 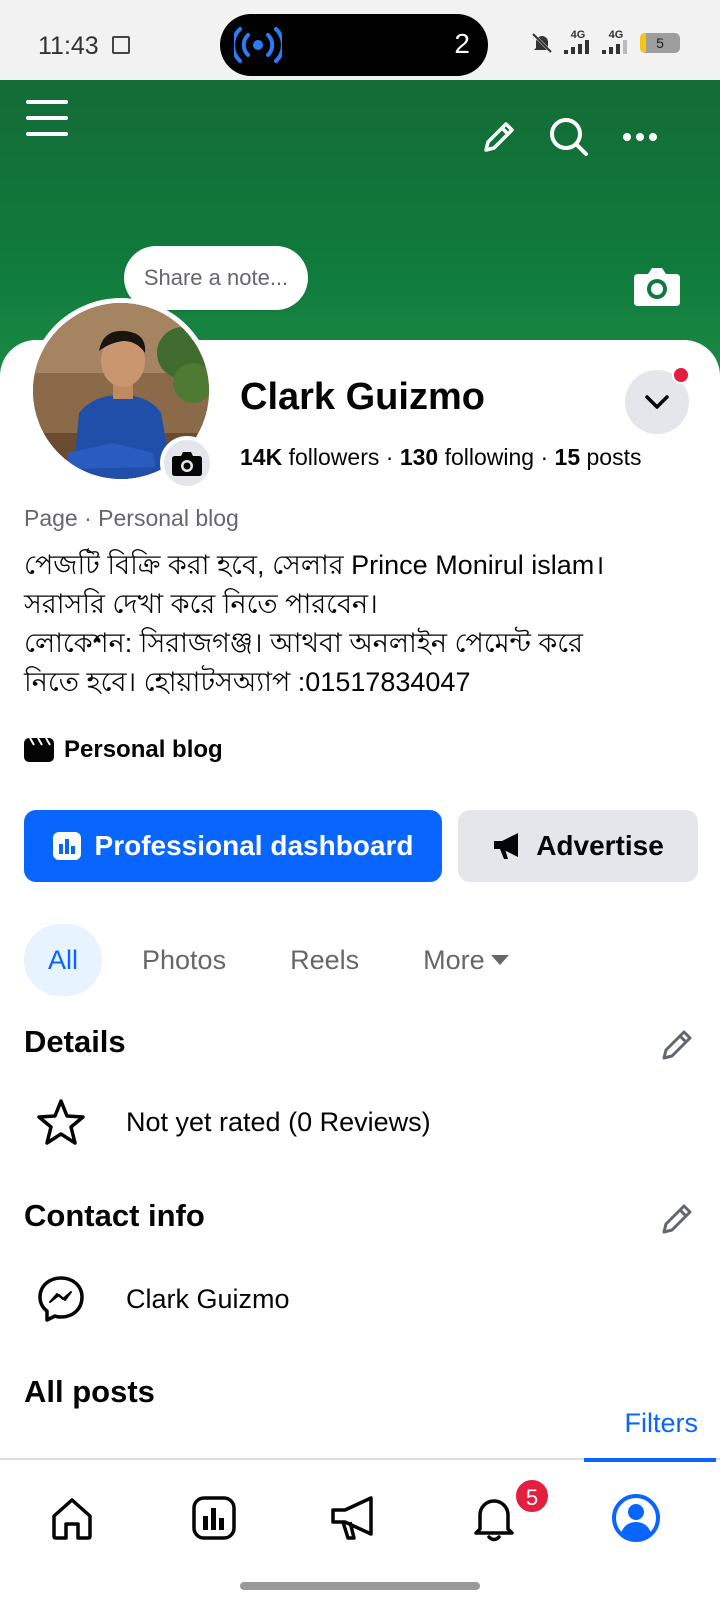 What do you see at coordinates (466, 960) in the screenshot?
I see `tab-more: More` at bounding box center [466, 960].